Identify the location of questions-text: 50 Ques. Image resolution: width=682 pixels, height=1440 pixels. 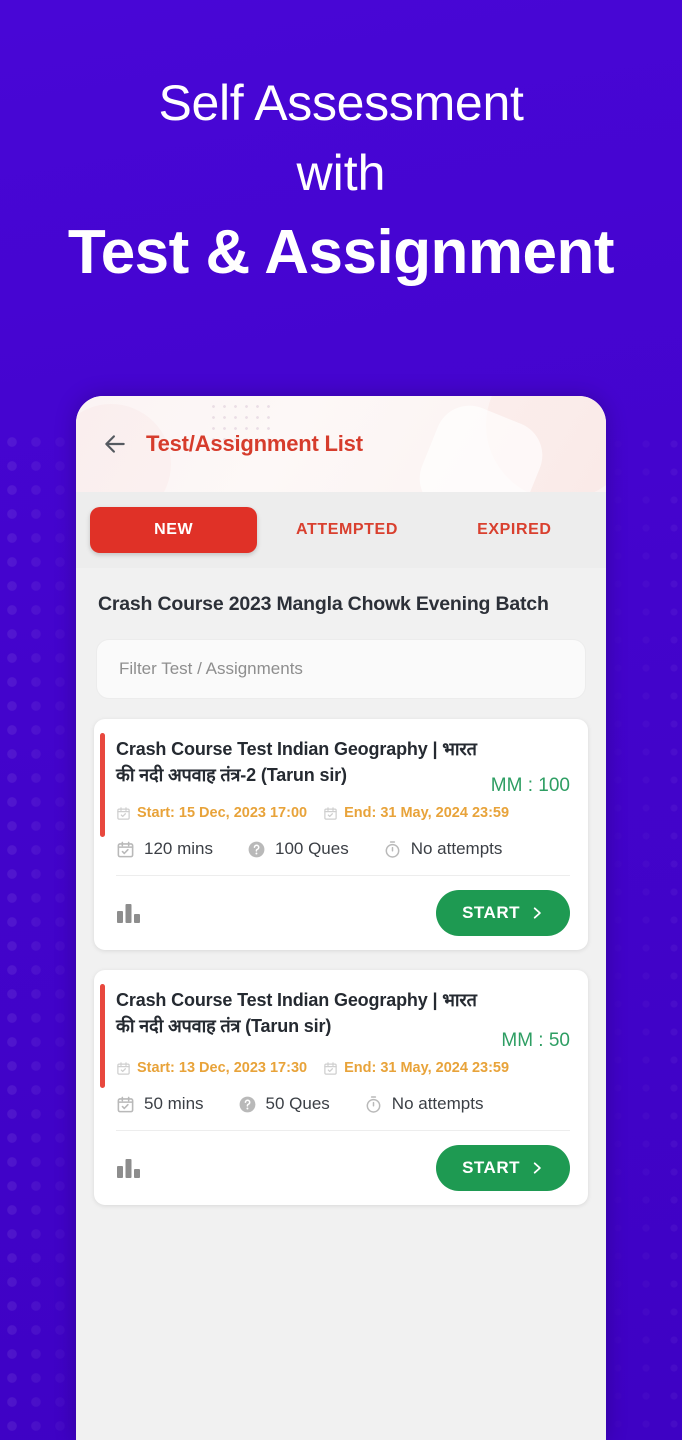
(297, 1104).